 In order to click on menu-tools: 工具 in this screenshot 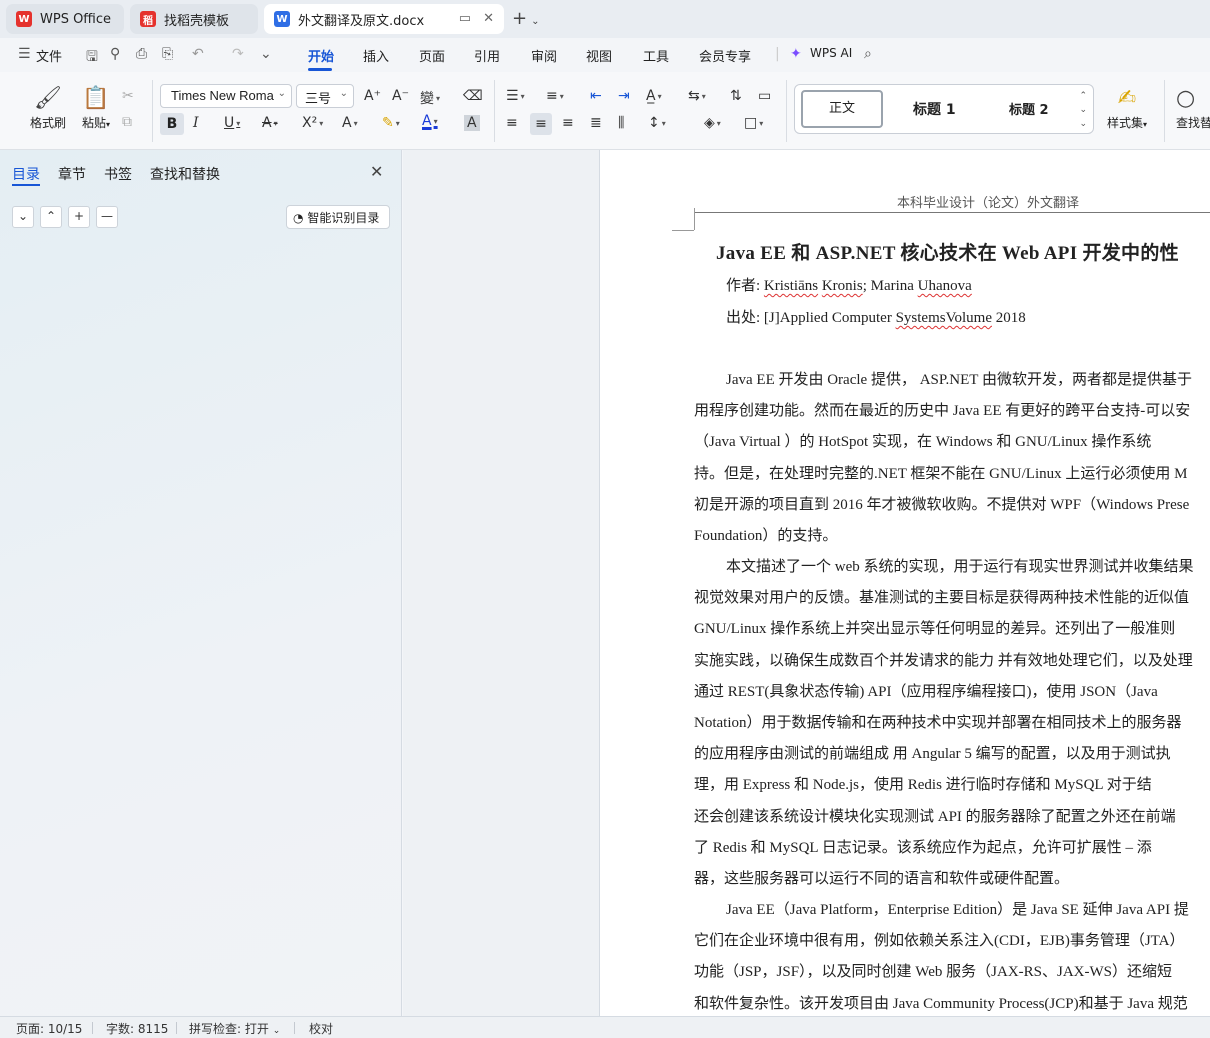, I will do `click(656, 55)`.